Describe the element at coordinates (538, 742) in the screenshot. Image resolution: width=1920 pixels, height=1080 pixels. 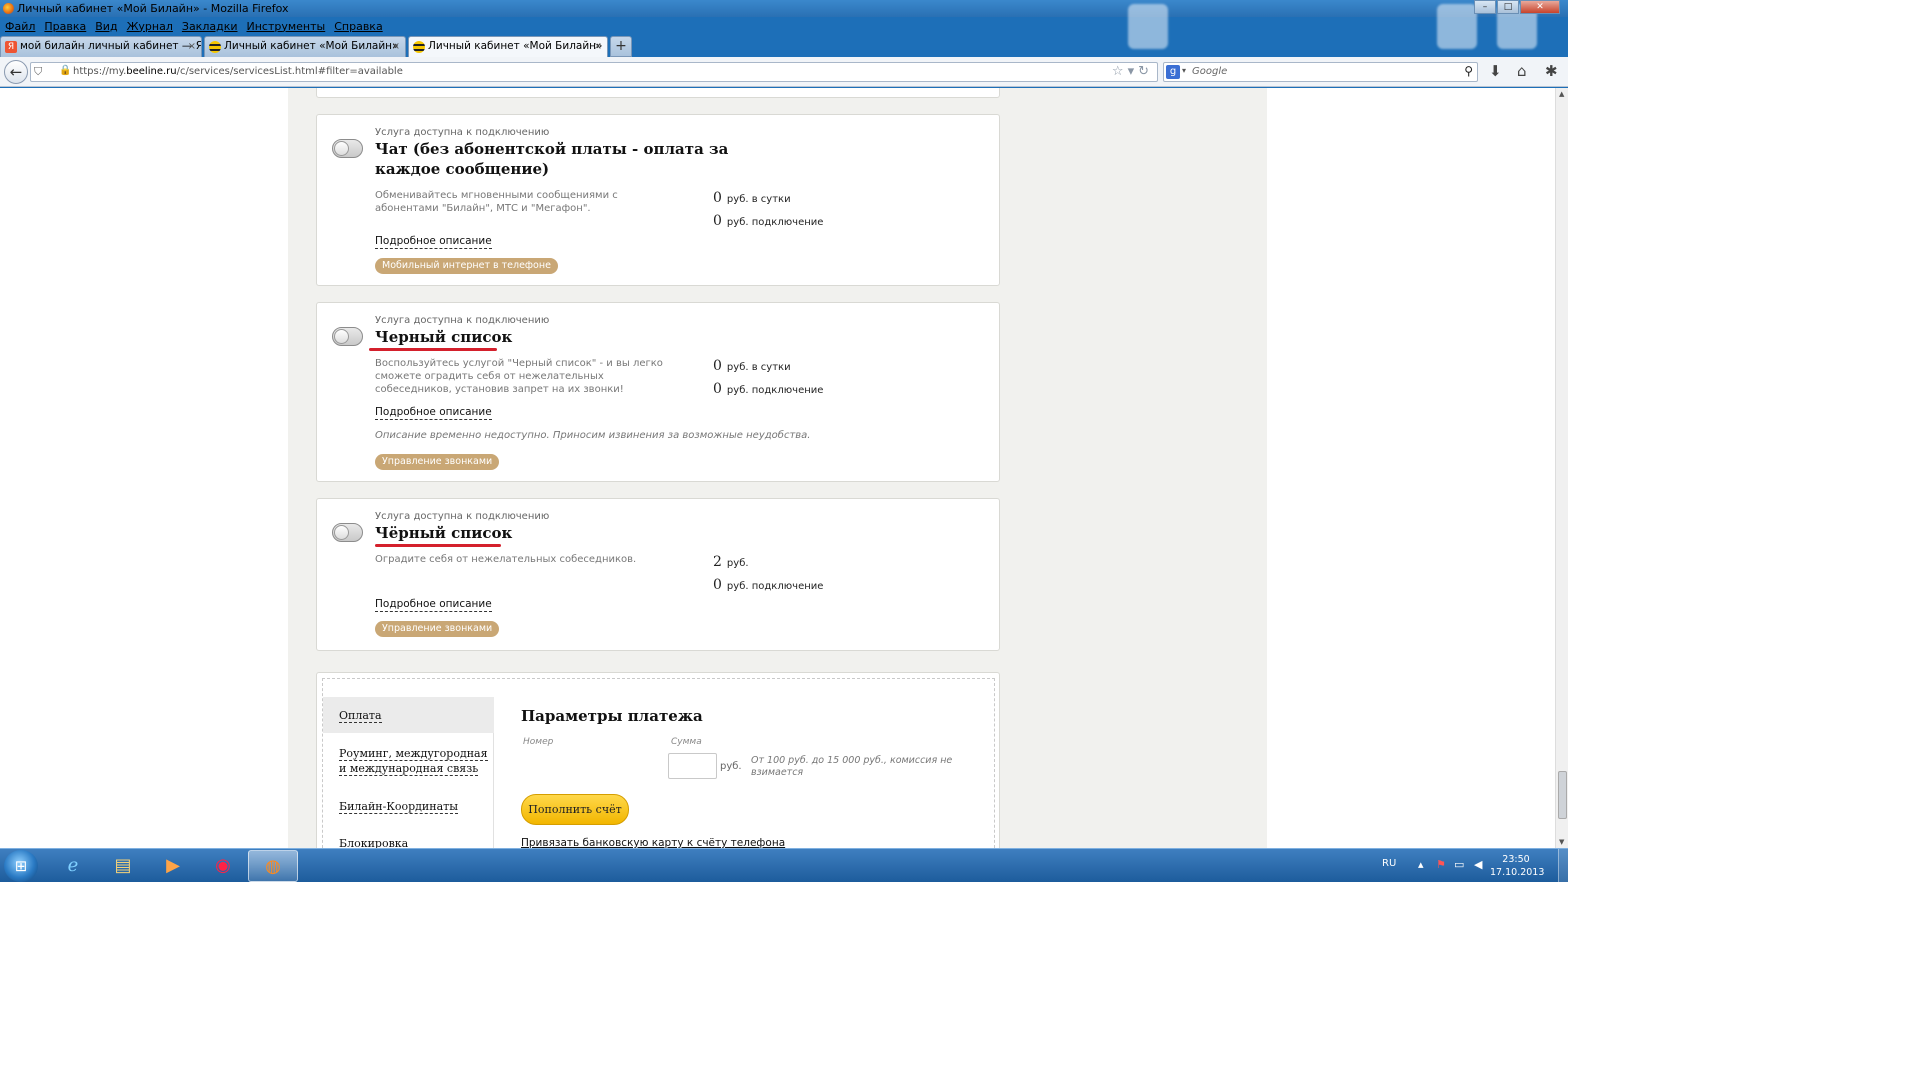
I see `number-label: Номер` at that location.